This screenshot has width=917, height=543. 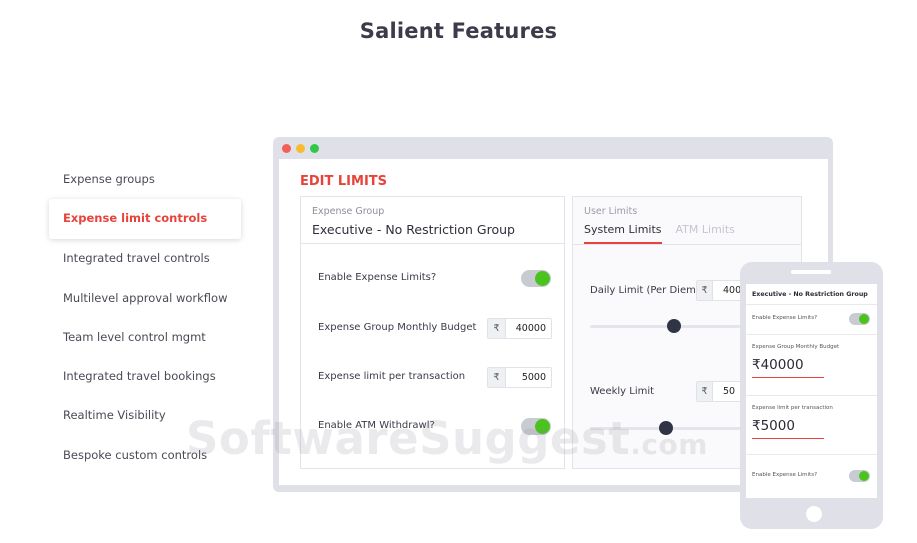 I want to click on minimize-dot-icon, so click(x=300, y=148).